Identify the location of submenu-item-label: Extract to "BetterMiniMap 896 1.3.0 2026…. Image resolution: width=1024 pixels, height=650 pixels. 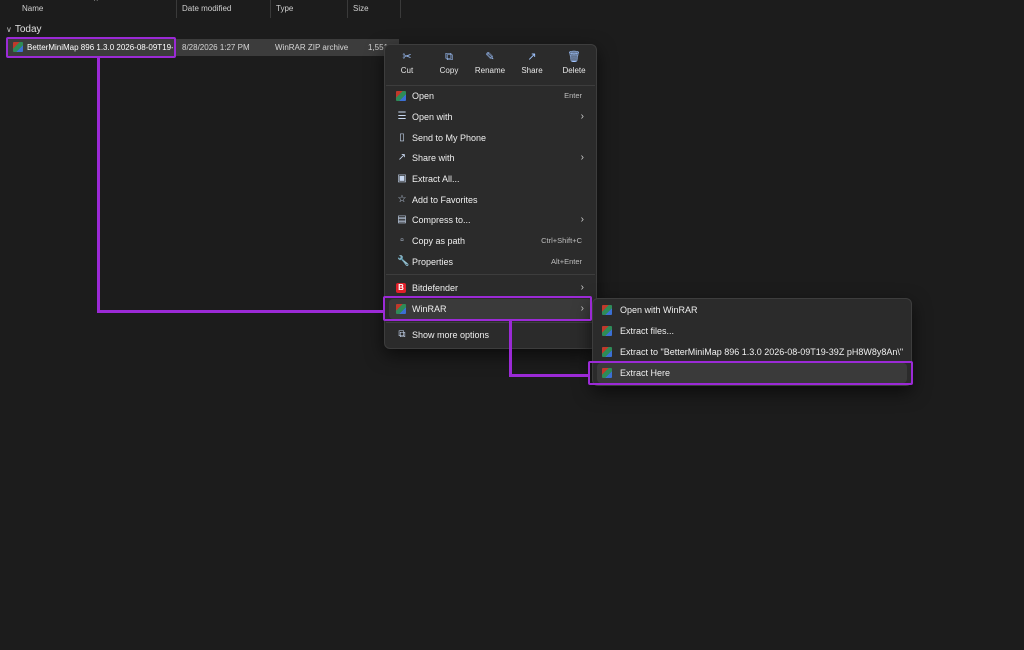
(762, 352).